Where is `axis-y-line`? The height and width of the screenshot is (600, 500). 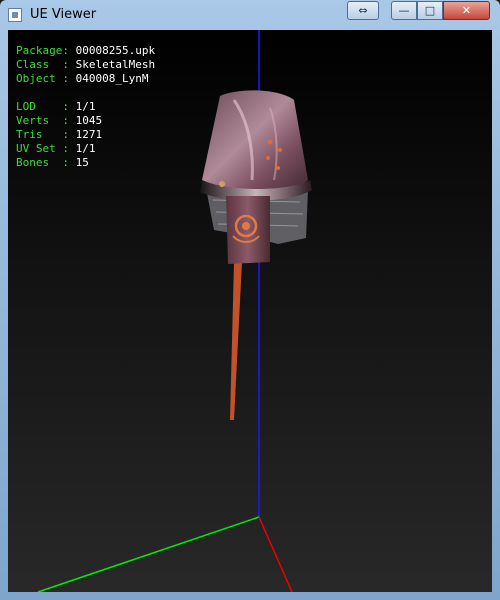 axis-y-line is located at coordinates (148, 554).